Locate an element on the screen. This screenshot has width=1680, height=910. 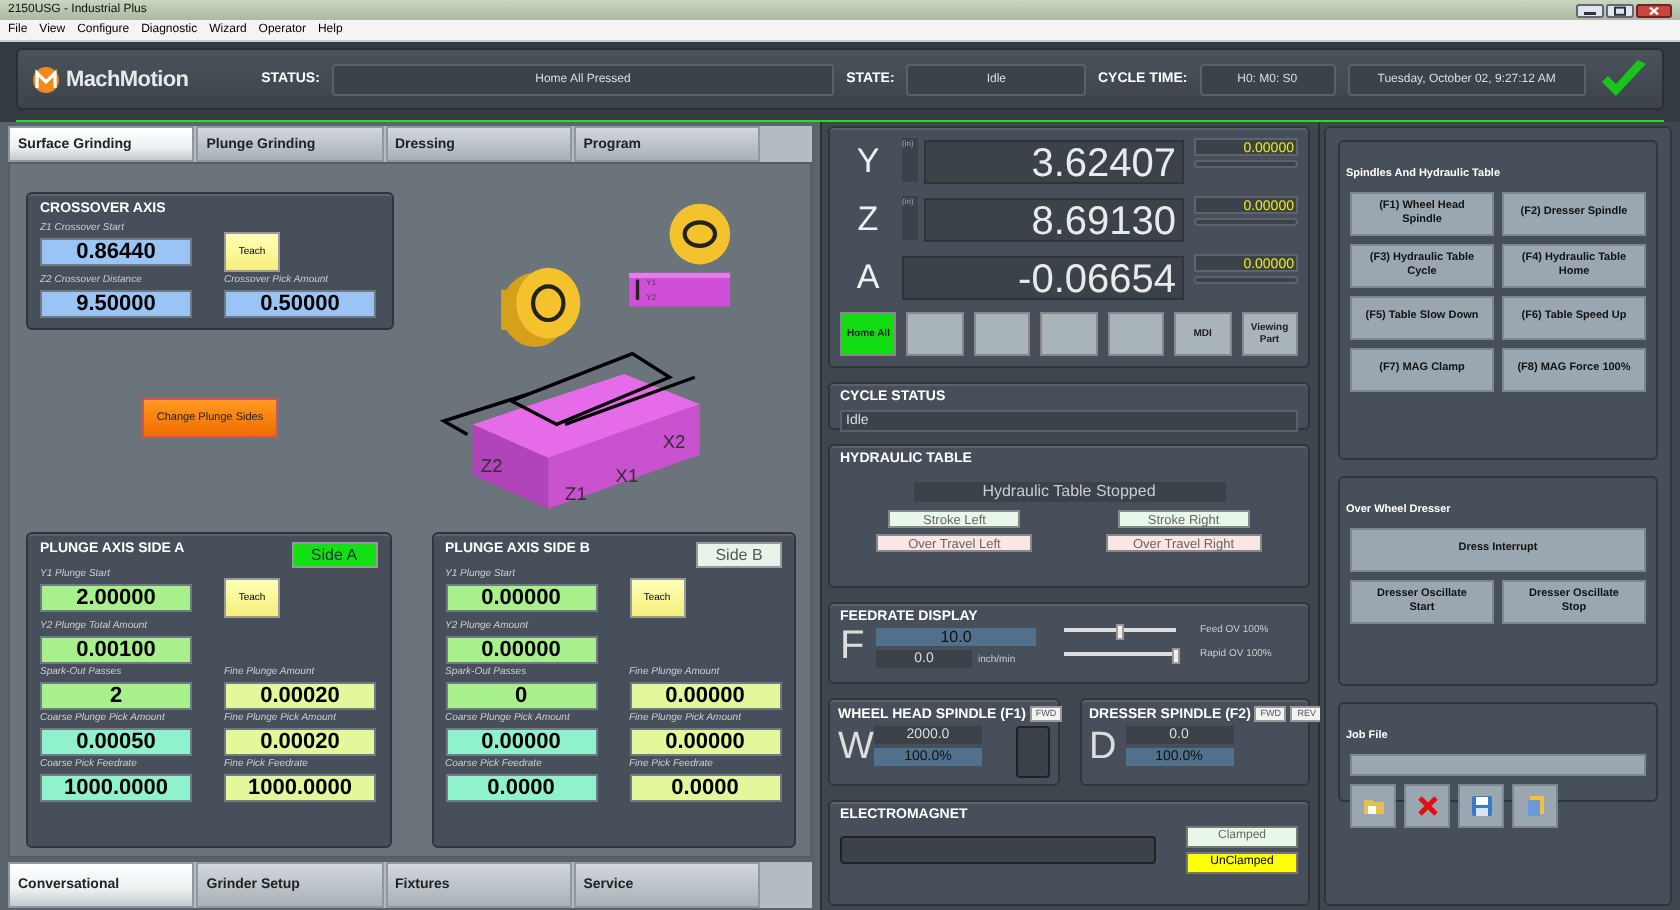
spindle-indicator is located at coordinates (1032, 752).